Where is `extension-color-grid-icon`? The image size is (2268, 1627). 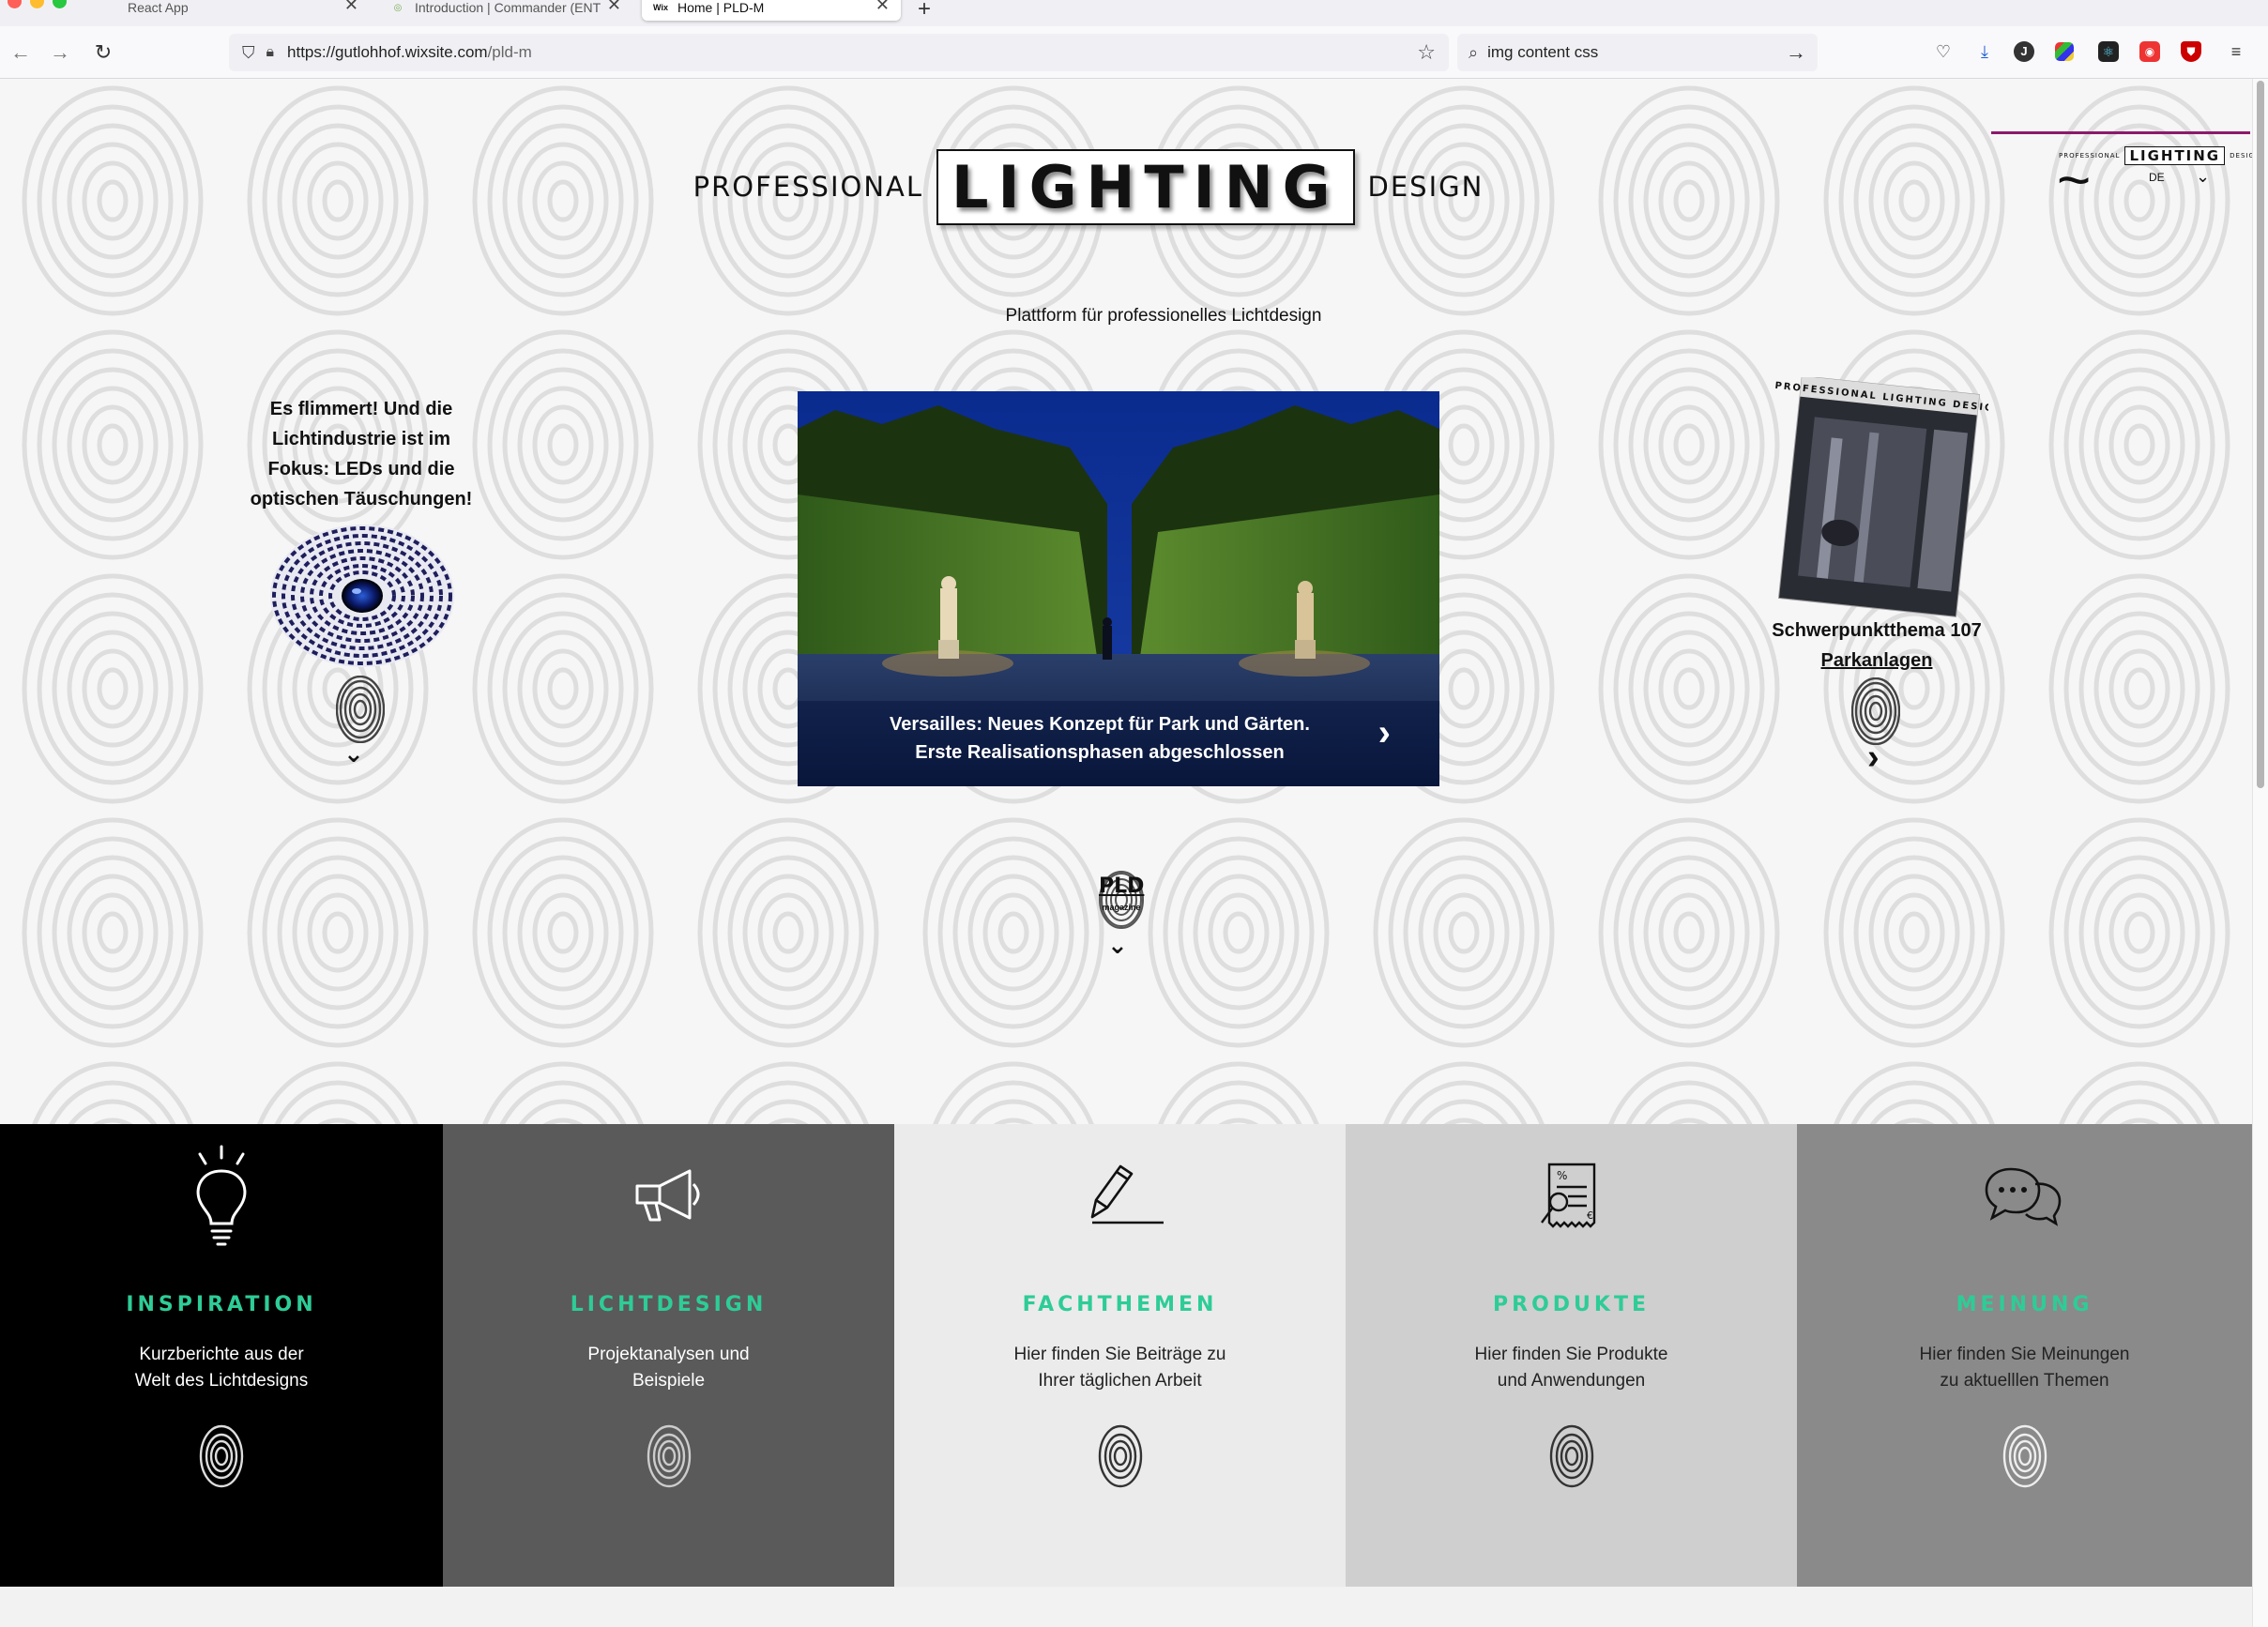 extension-color-grid-icon is located at coordinates (2064, 52).